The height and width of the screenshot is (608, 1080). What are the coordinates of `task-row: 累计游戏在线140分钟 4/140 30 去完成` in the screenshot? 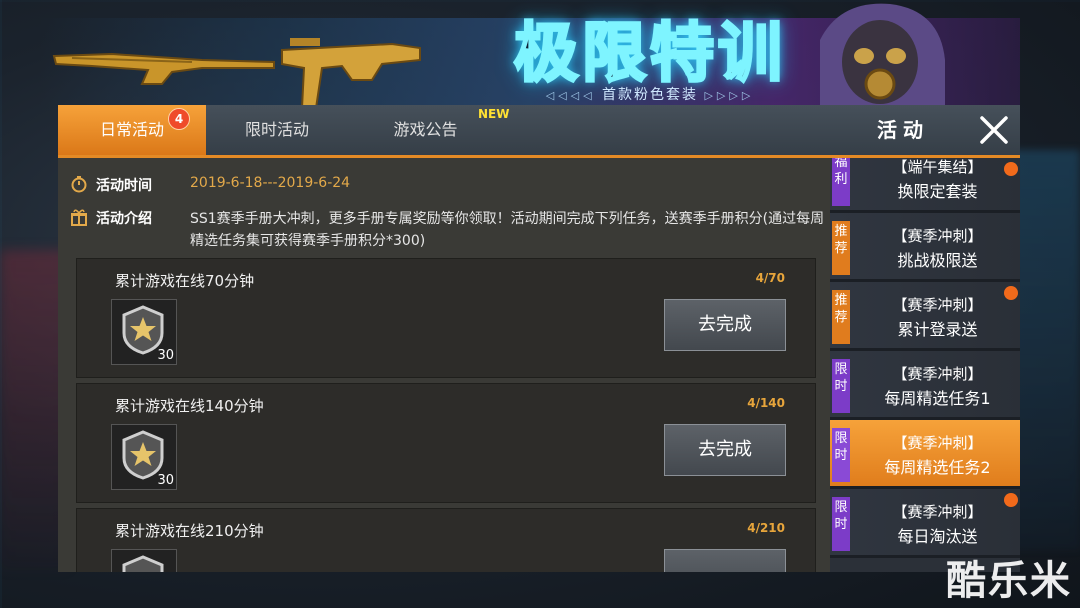 It's located at (446, 443).